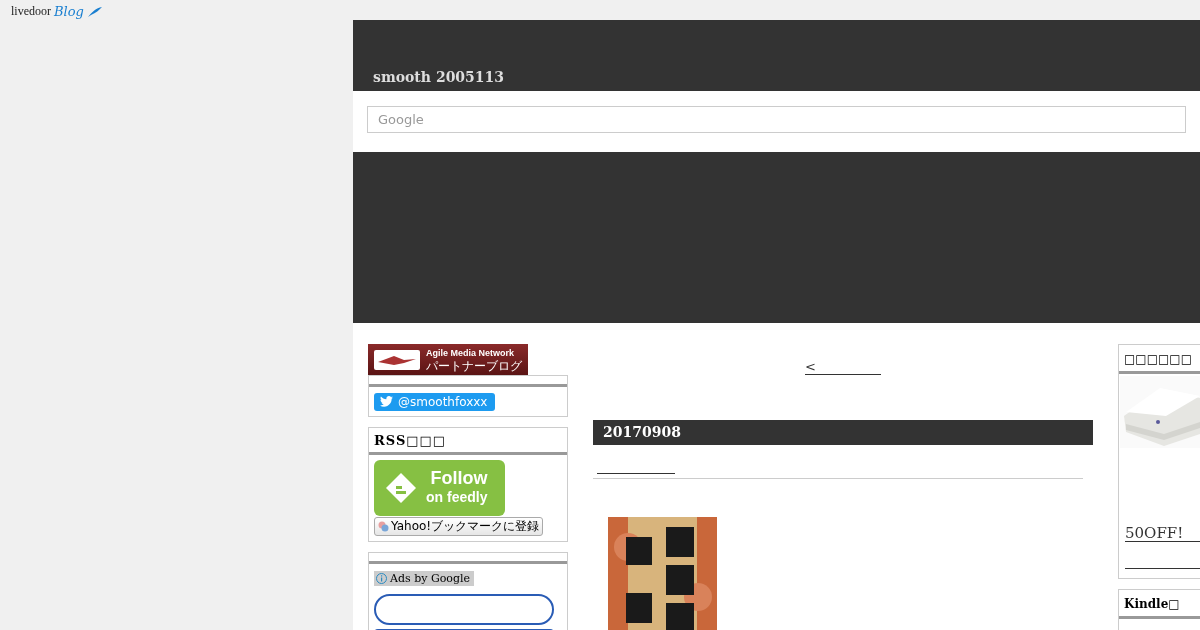 This screenshot has width=1200, height=630. Describe the element at coordinates (31, 11) in the screenshot. I see `brand-name: livedoor` at that location.